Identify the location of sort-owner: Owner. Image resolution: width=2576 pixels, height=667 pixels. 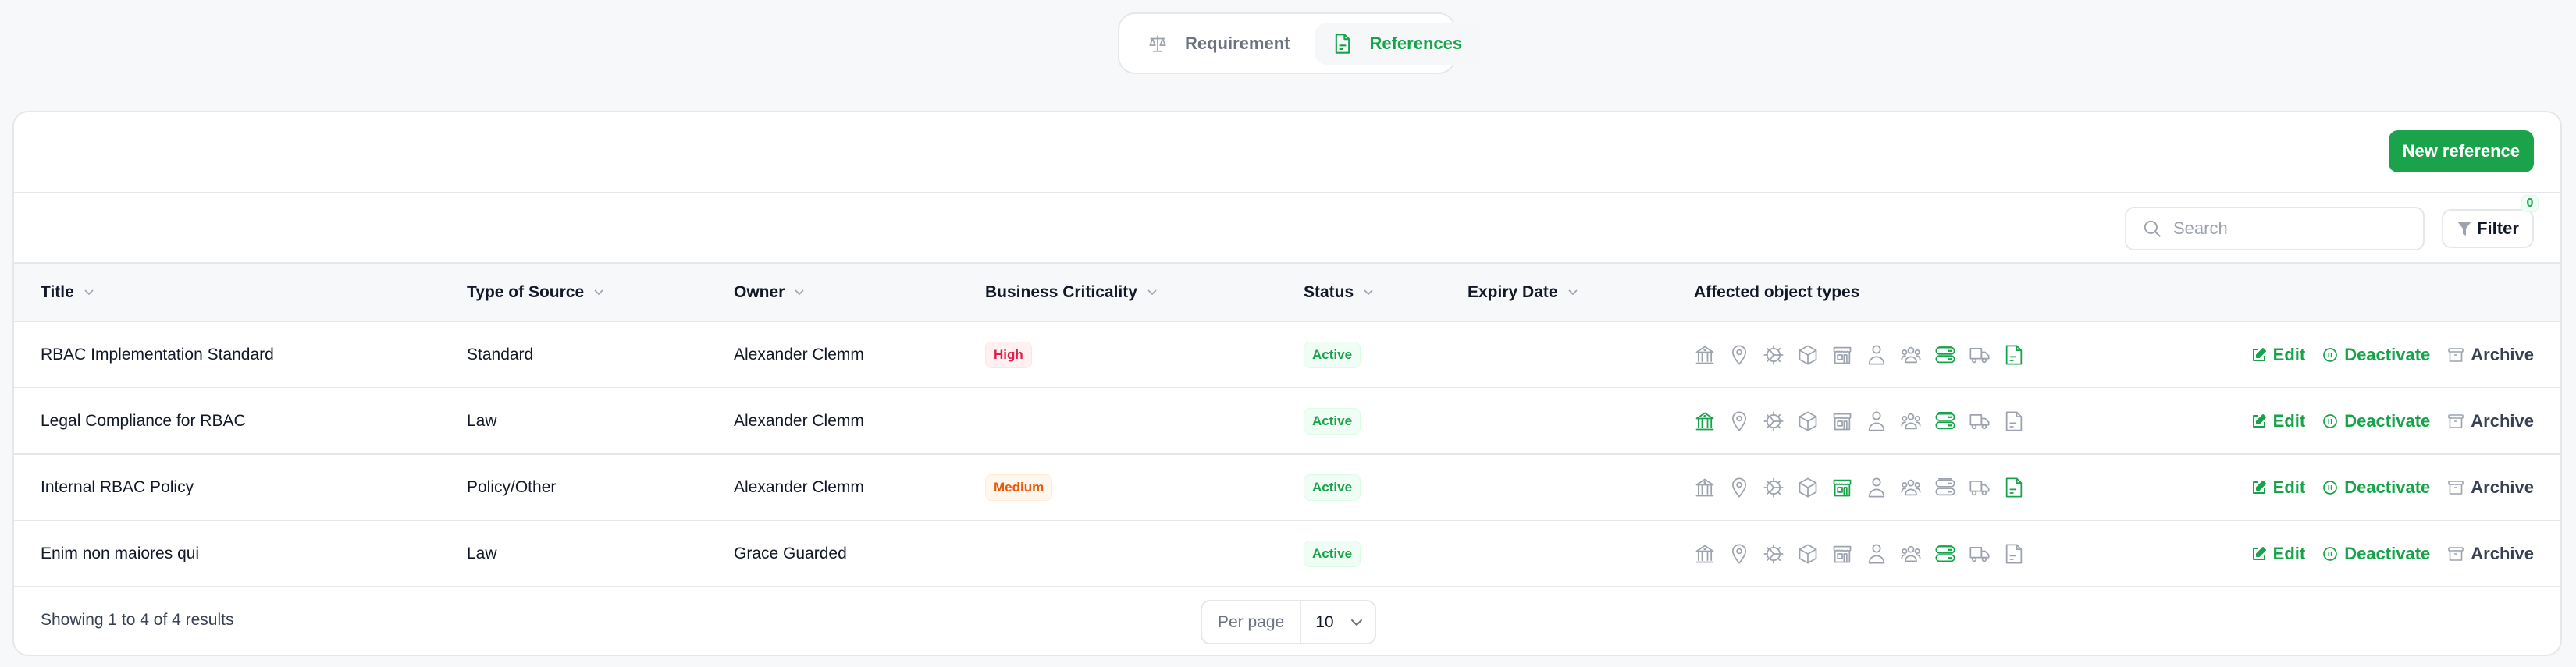
(769, 292).